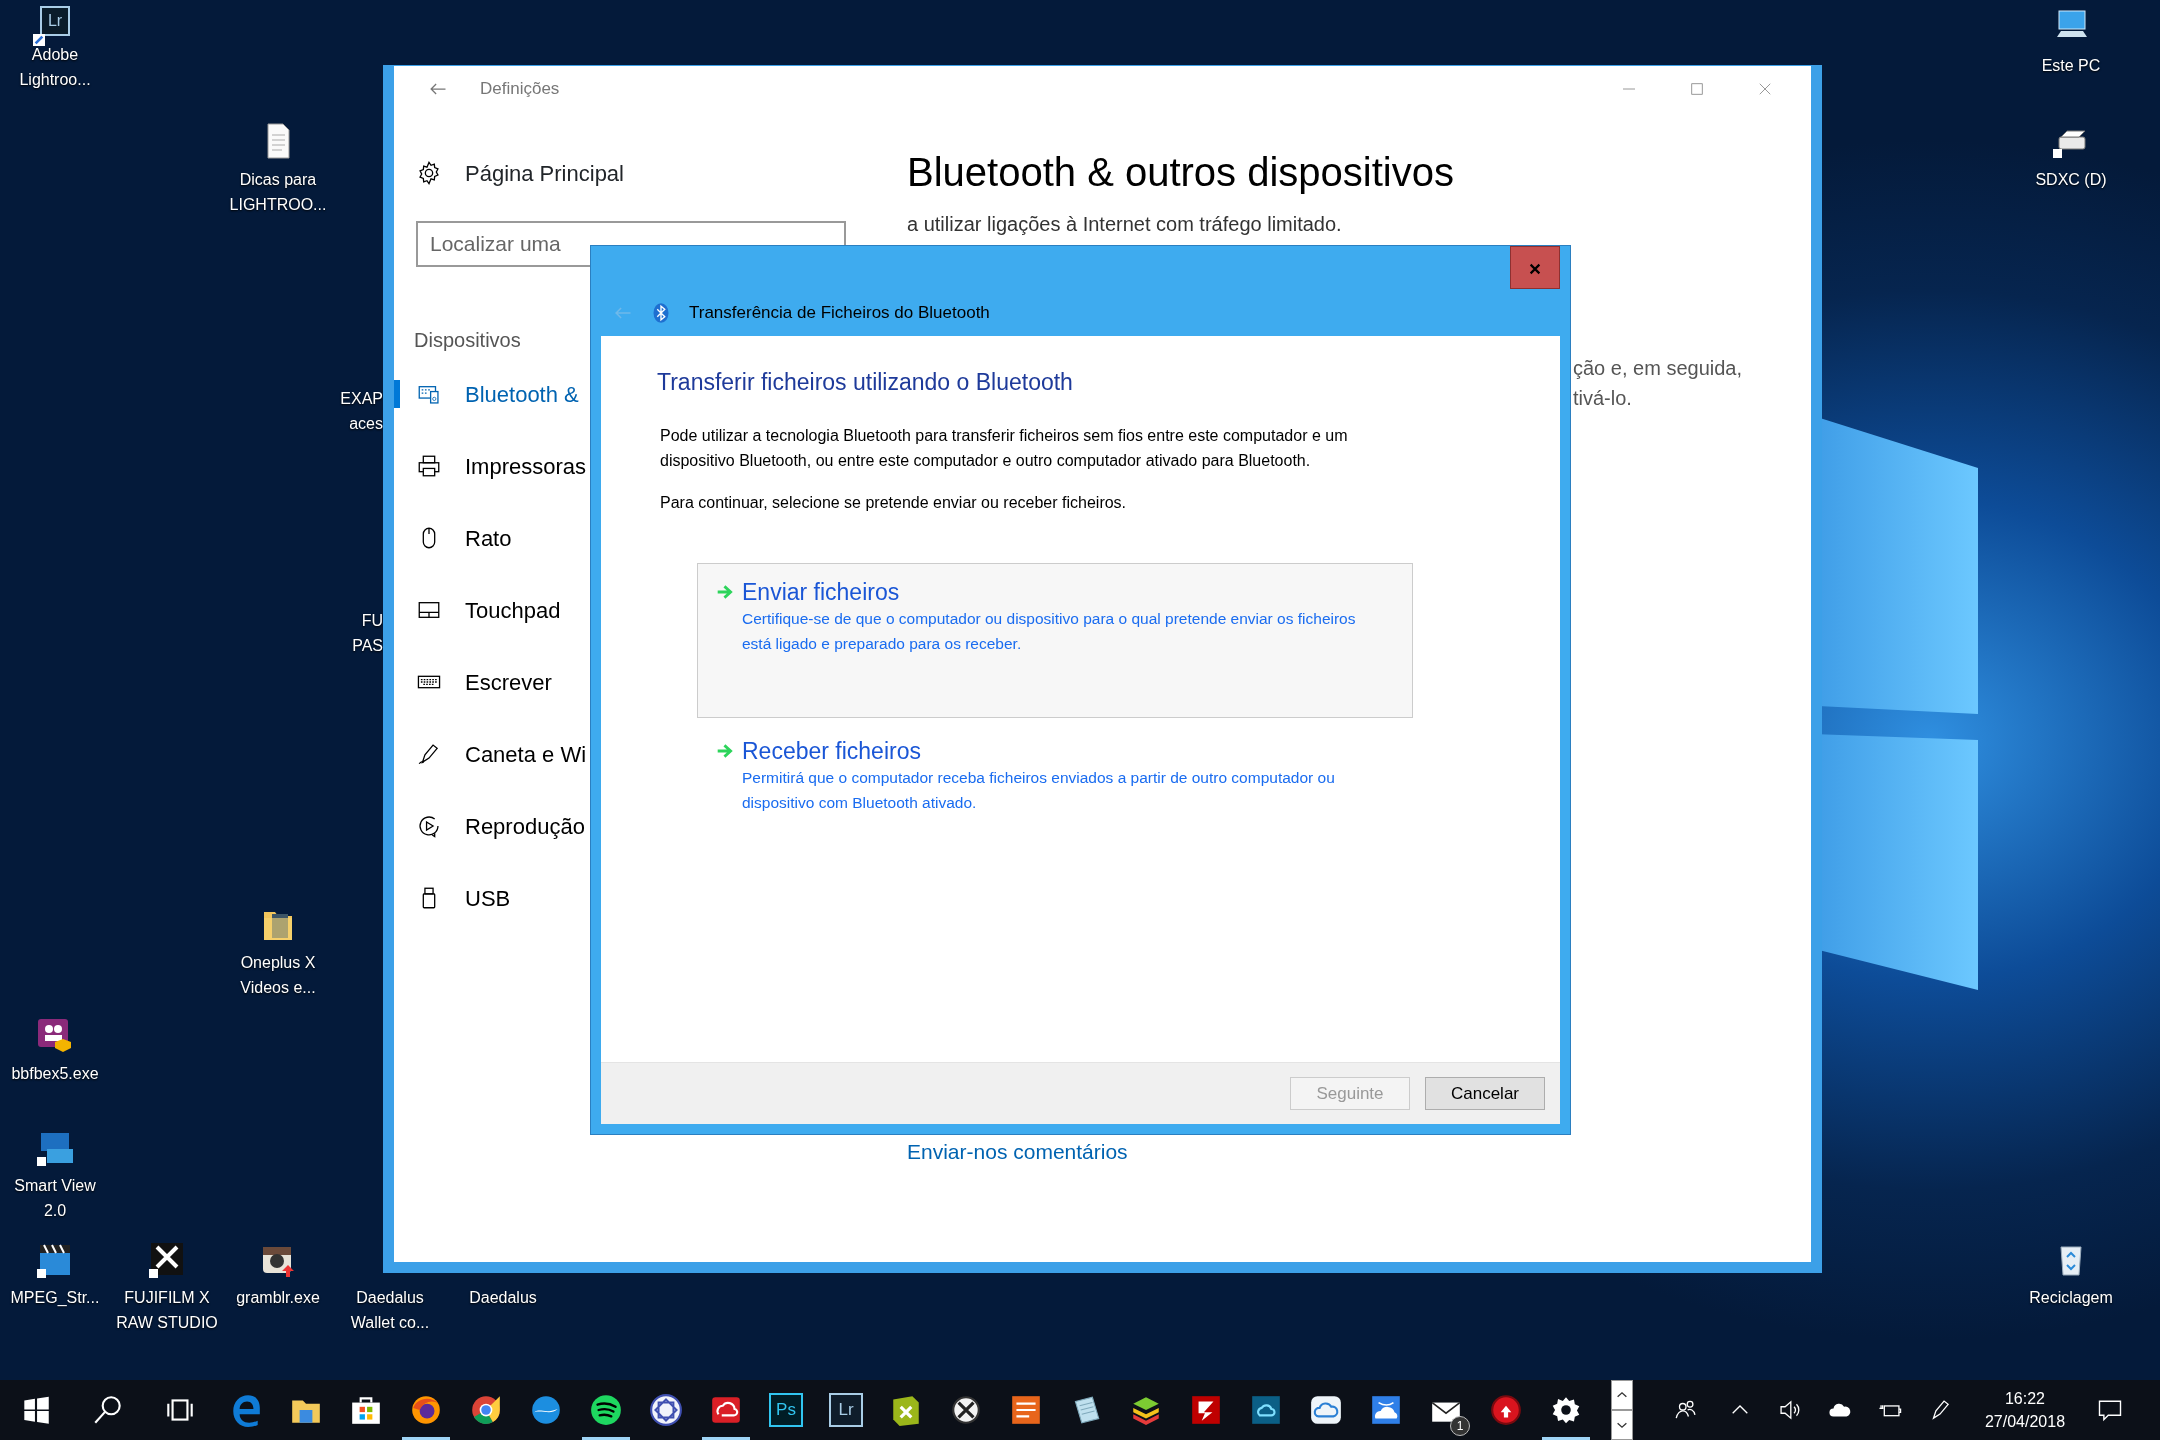 The image size is (2160, 1440). Describe the element at coordinates (606, 1410) in the screenshot. I see `sound-waves-icon` at that location.